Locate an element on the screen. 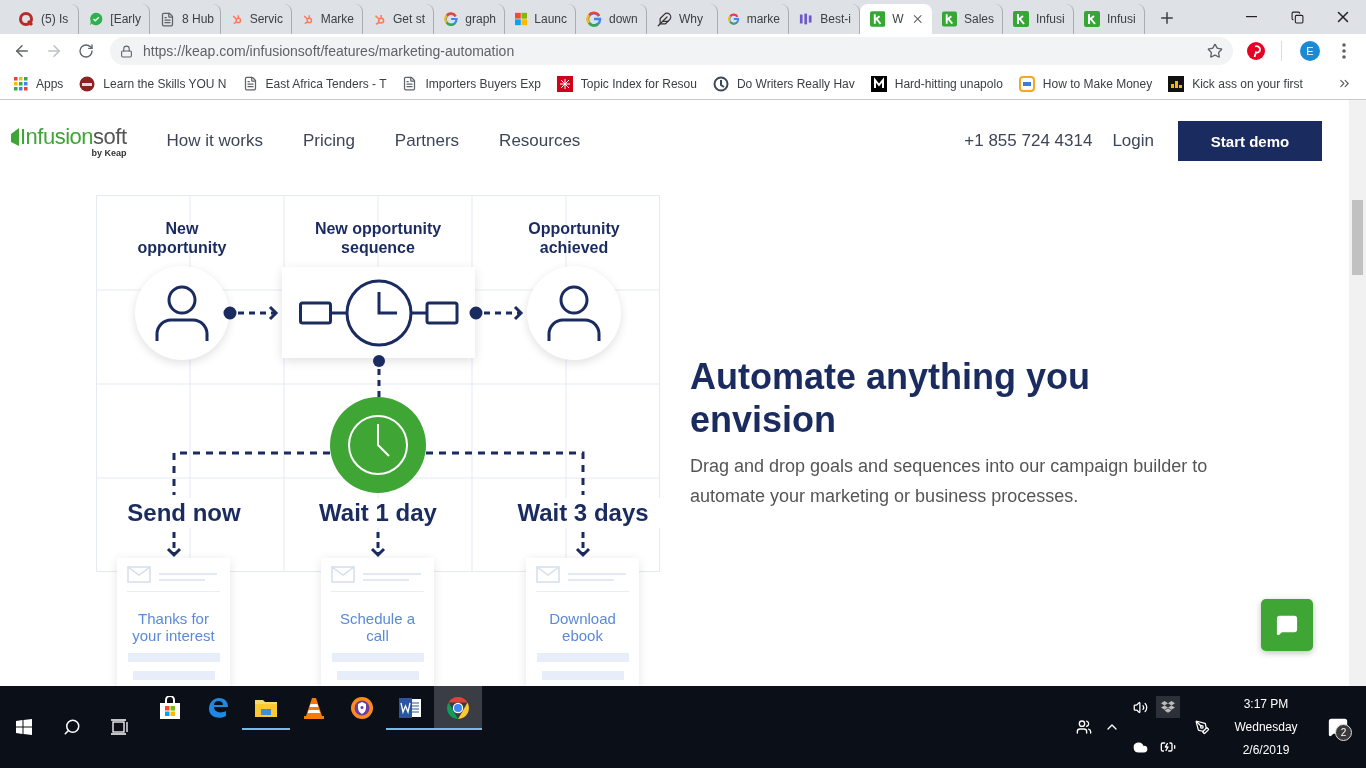 This screenshot has height=768, width=1366. taskbar-app is located at coordinates (458, 708).